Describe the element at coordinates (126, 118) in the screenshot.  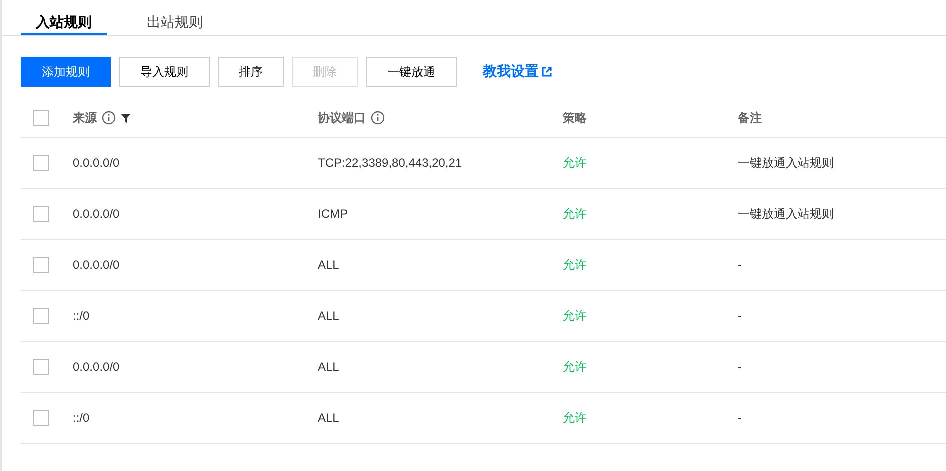
I see `filter-icon` at that location.